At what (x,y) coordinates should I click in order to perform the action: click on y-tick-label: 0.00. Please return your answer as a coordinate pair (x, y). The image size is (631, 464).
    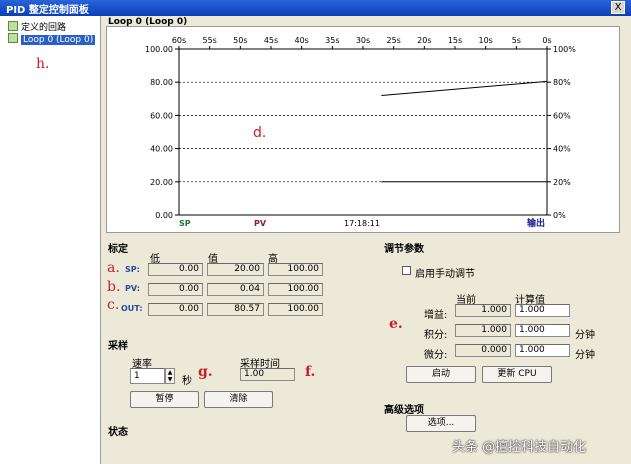
    Looking at the image, I should click on (164, 215).